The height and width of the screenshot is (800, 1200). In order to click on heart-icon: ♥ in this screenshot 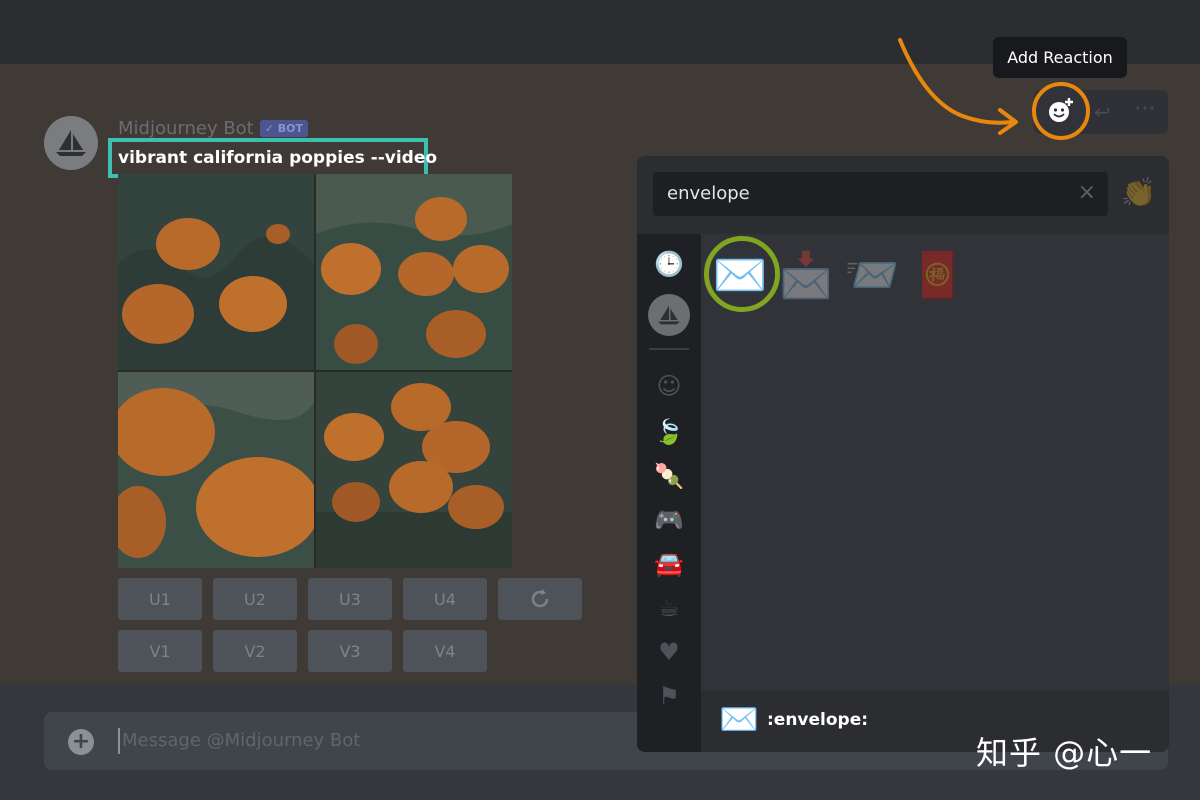, I will do `click(669, 652)`.